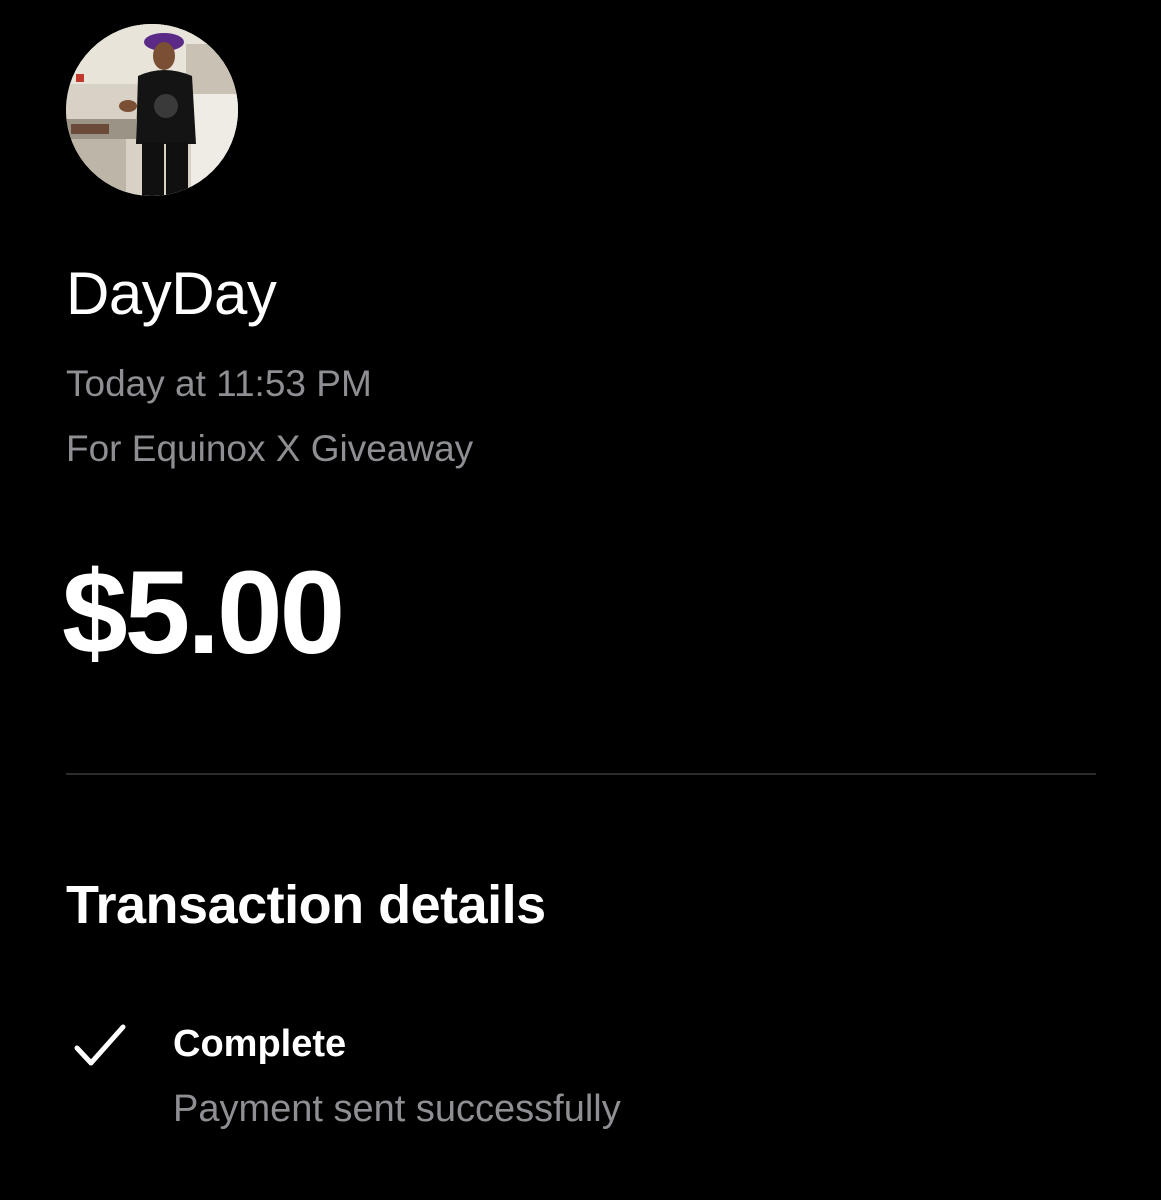 This screenshot has height=1200, width=1161. I want to click on avatar-photo, so click(152, 110).